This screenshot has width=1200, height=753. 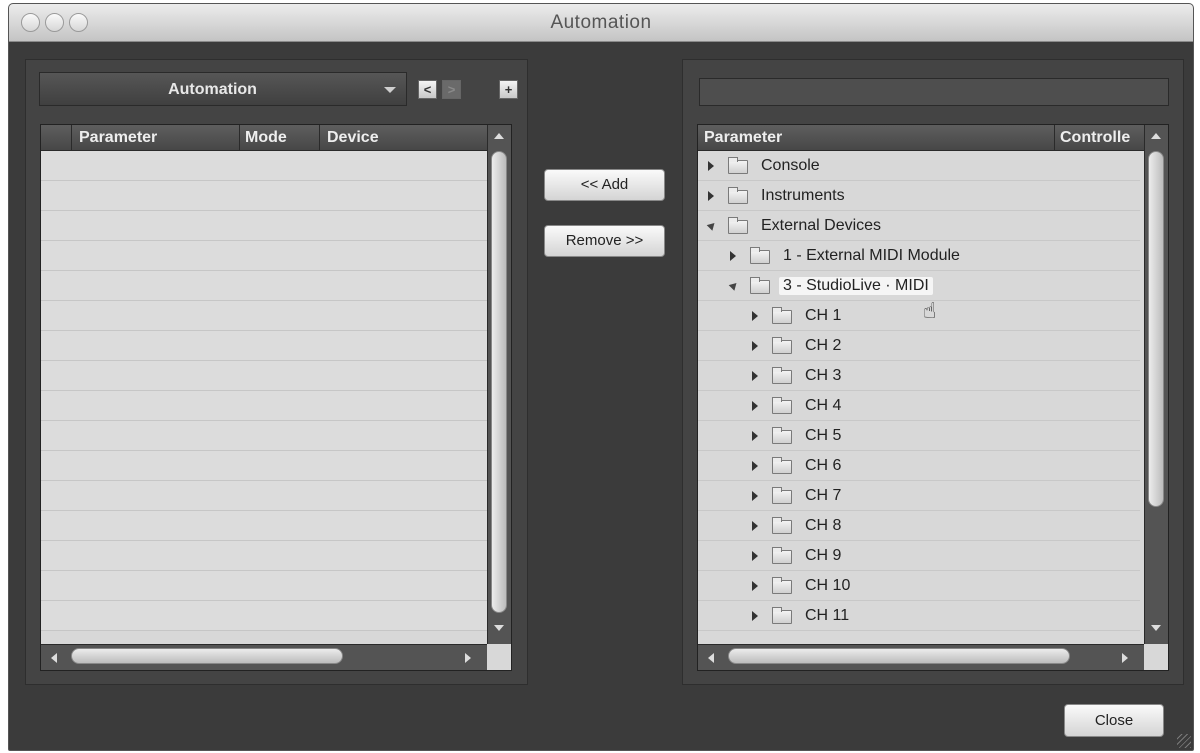 I want to click on parameter-search-input, so click(x=934, y=92).